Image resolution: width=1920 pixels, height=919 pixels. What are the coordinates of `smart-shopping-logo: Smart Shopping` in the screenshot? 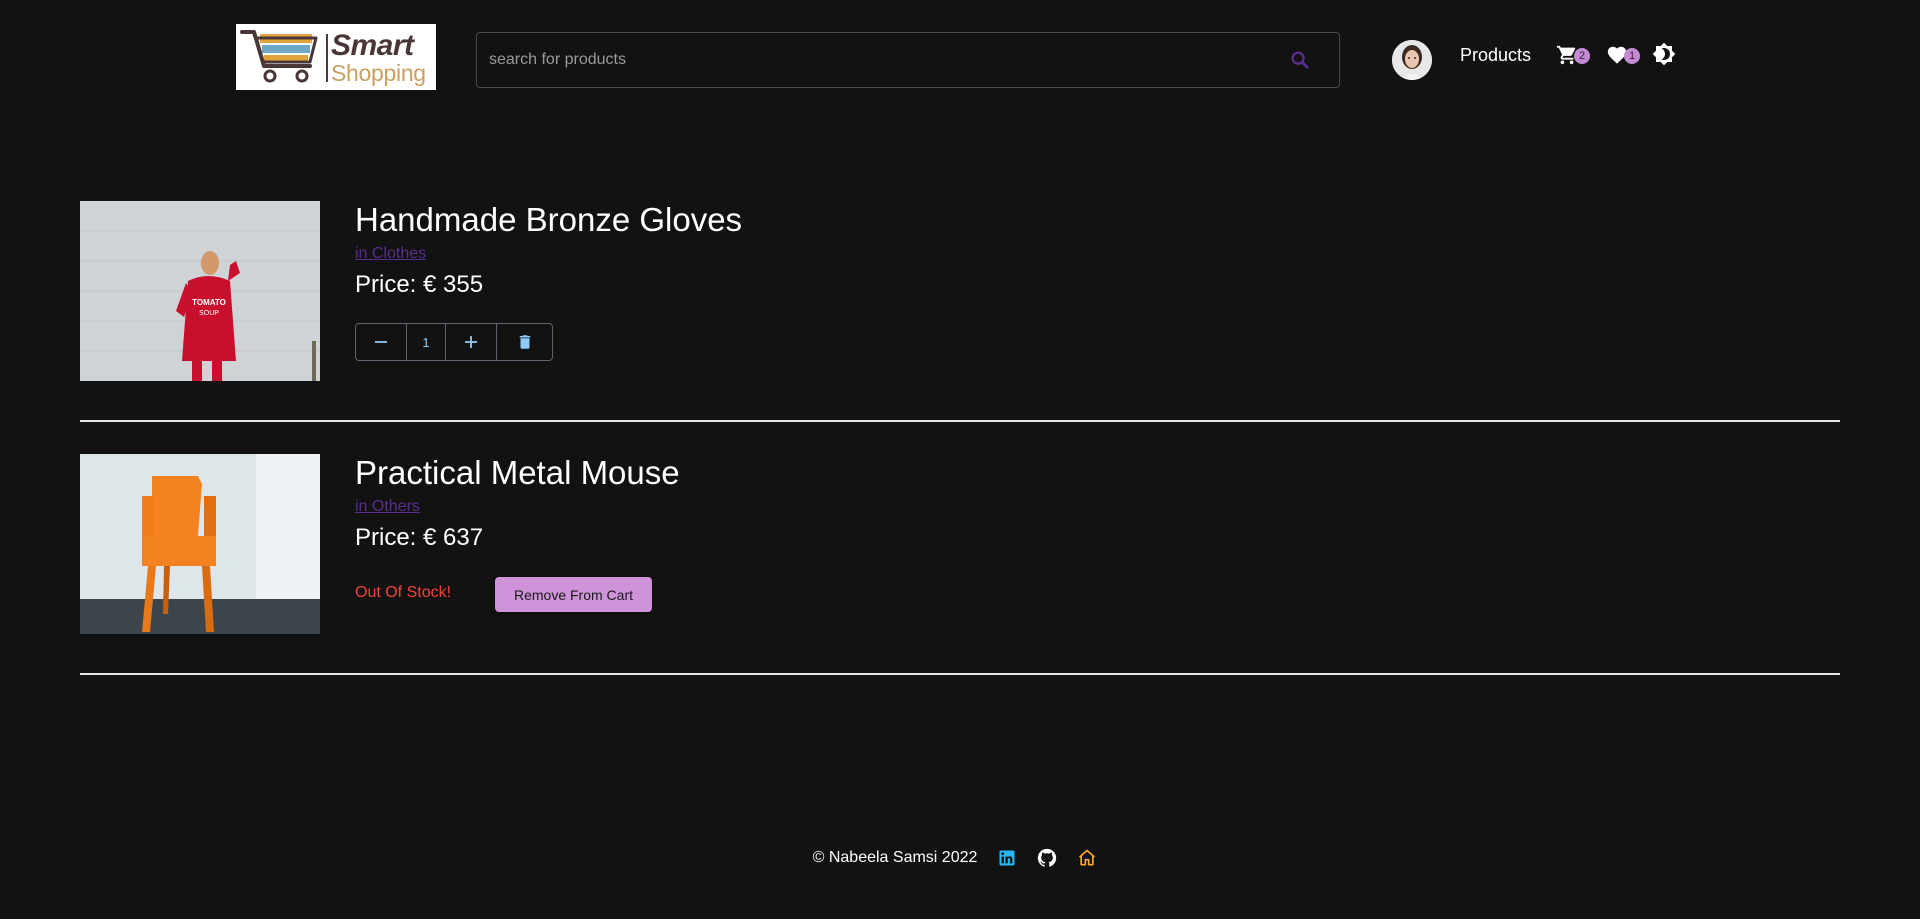 It's located at (336, 57).